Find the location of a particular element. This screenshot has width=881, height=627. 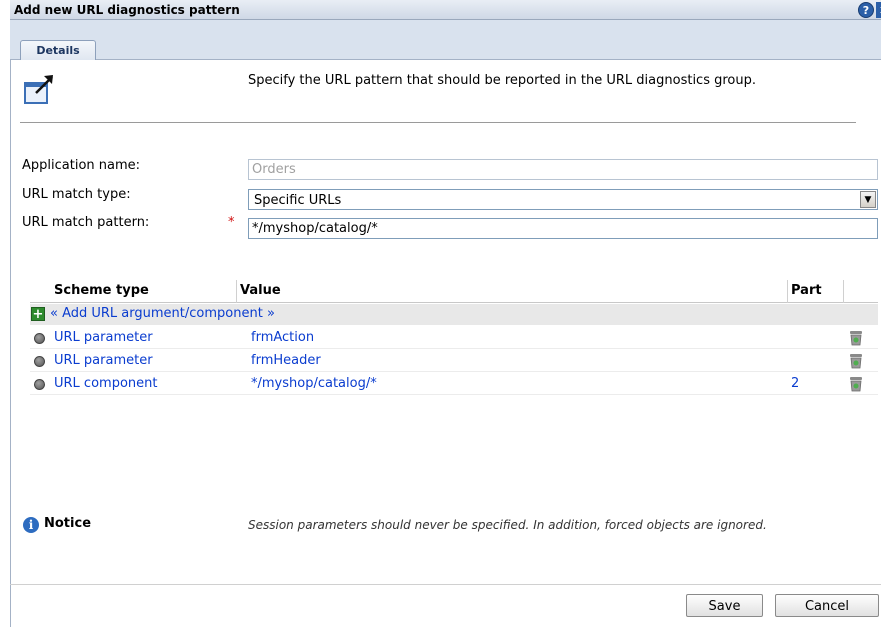

close-icon: x is located at coordinates (878, 10).